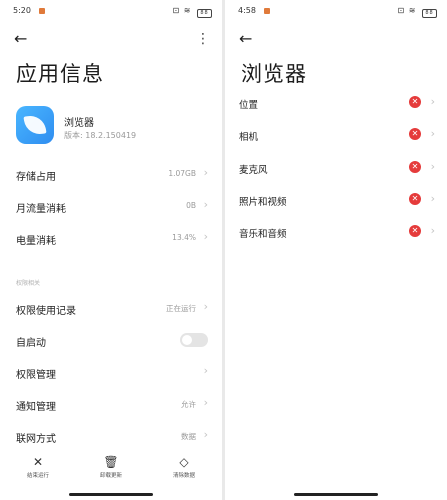 This screenshot has width=447, height=500. What do you see at coordinates (249, 105) in the screenshot?
I see `permission-label: 位置` at bounding box center [249, 105].